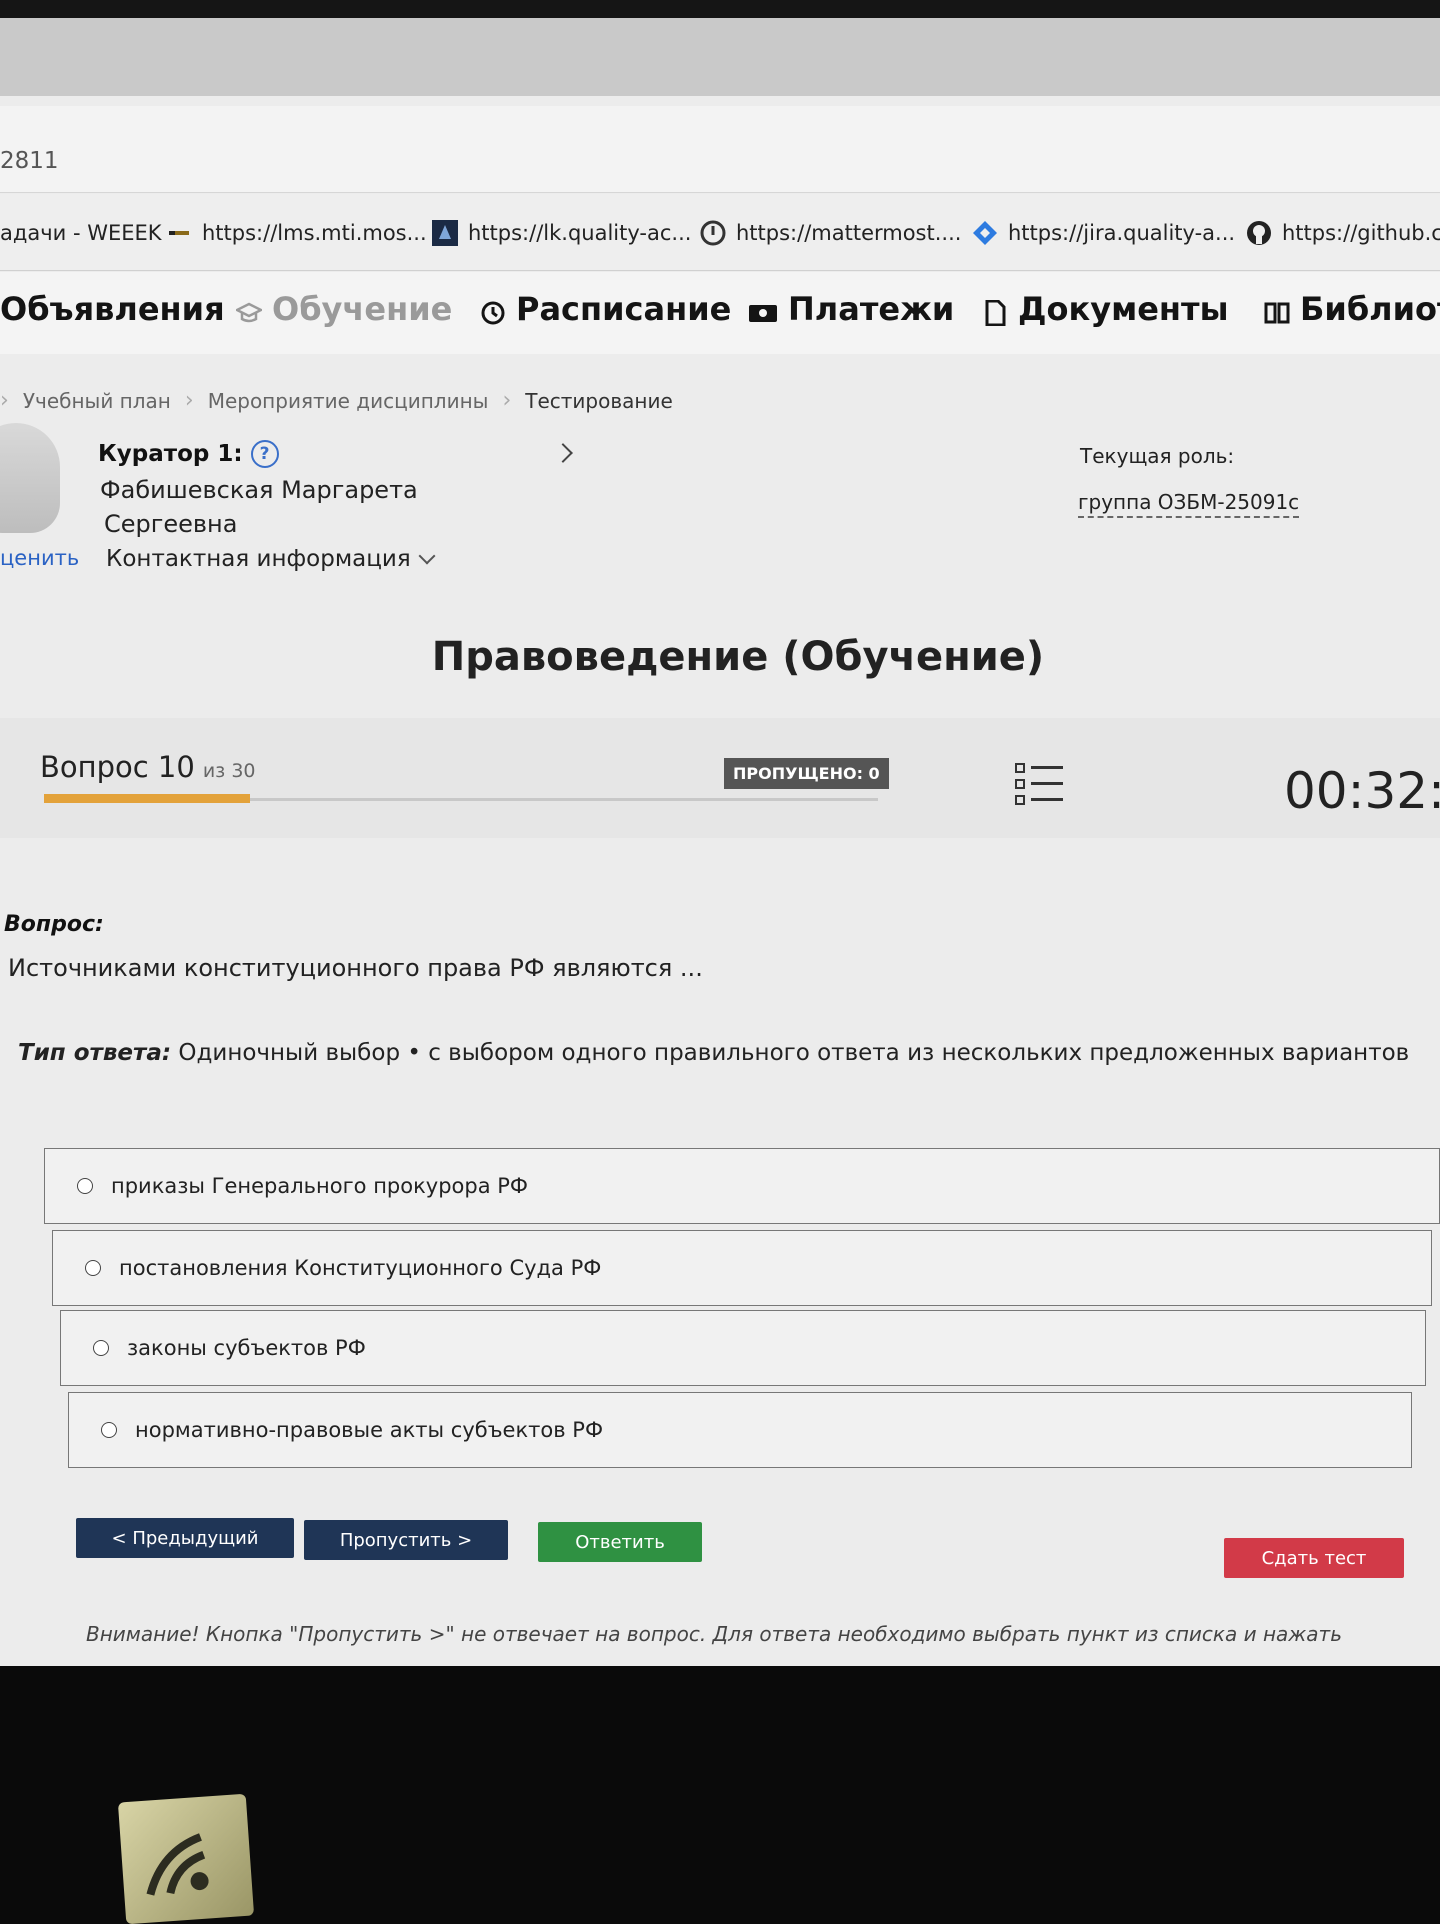  I want to click on graduation-cap-icon, so click(249, 309).